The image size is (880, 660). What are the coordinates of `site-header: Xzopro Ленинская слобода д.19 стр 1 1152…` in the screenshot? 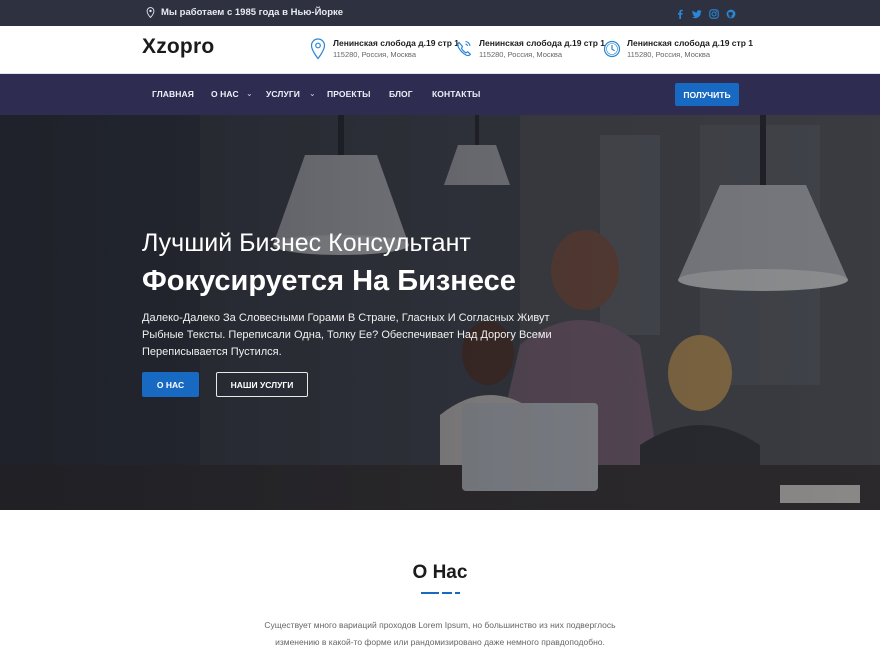 It's located at (440, 50).